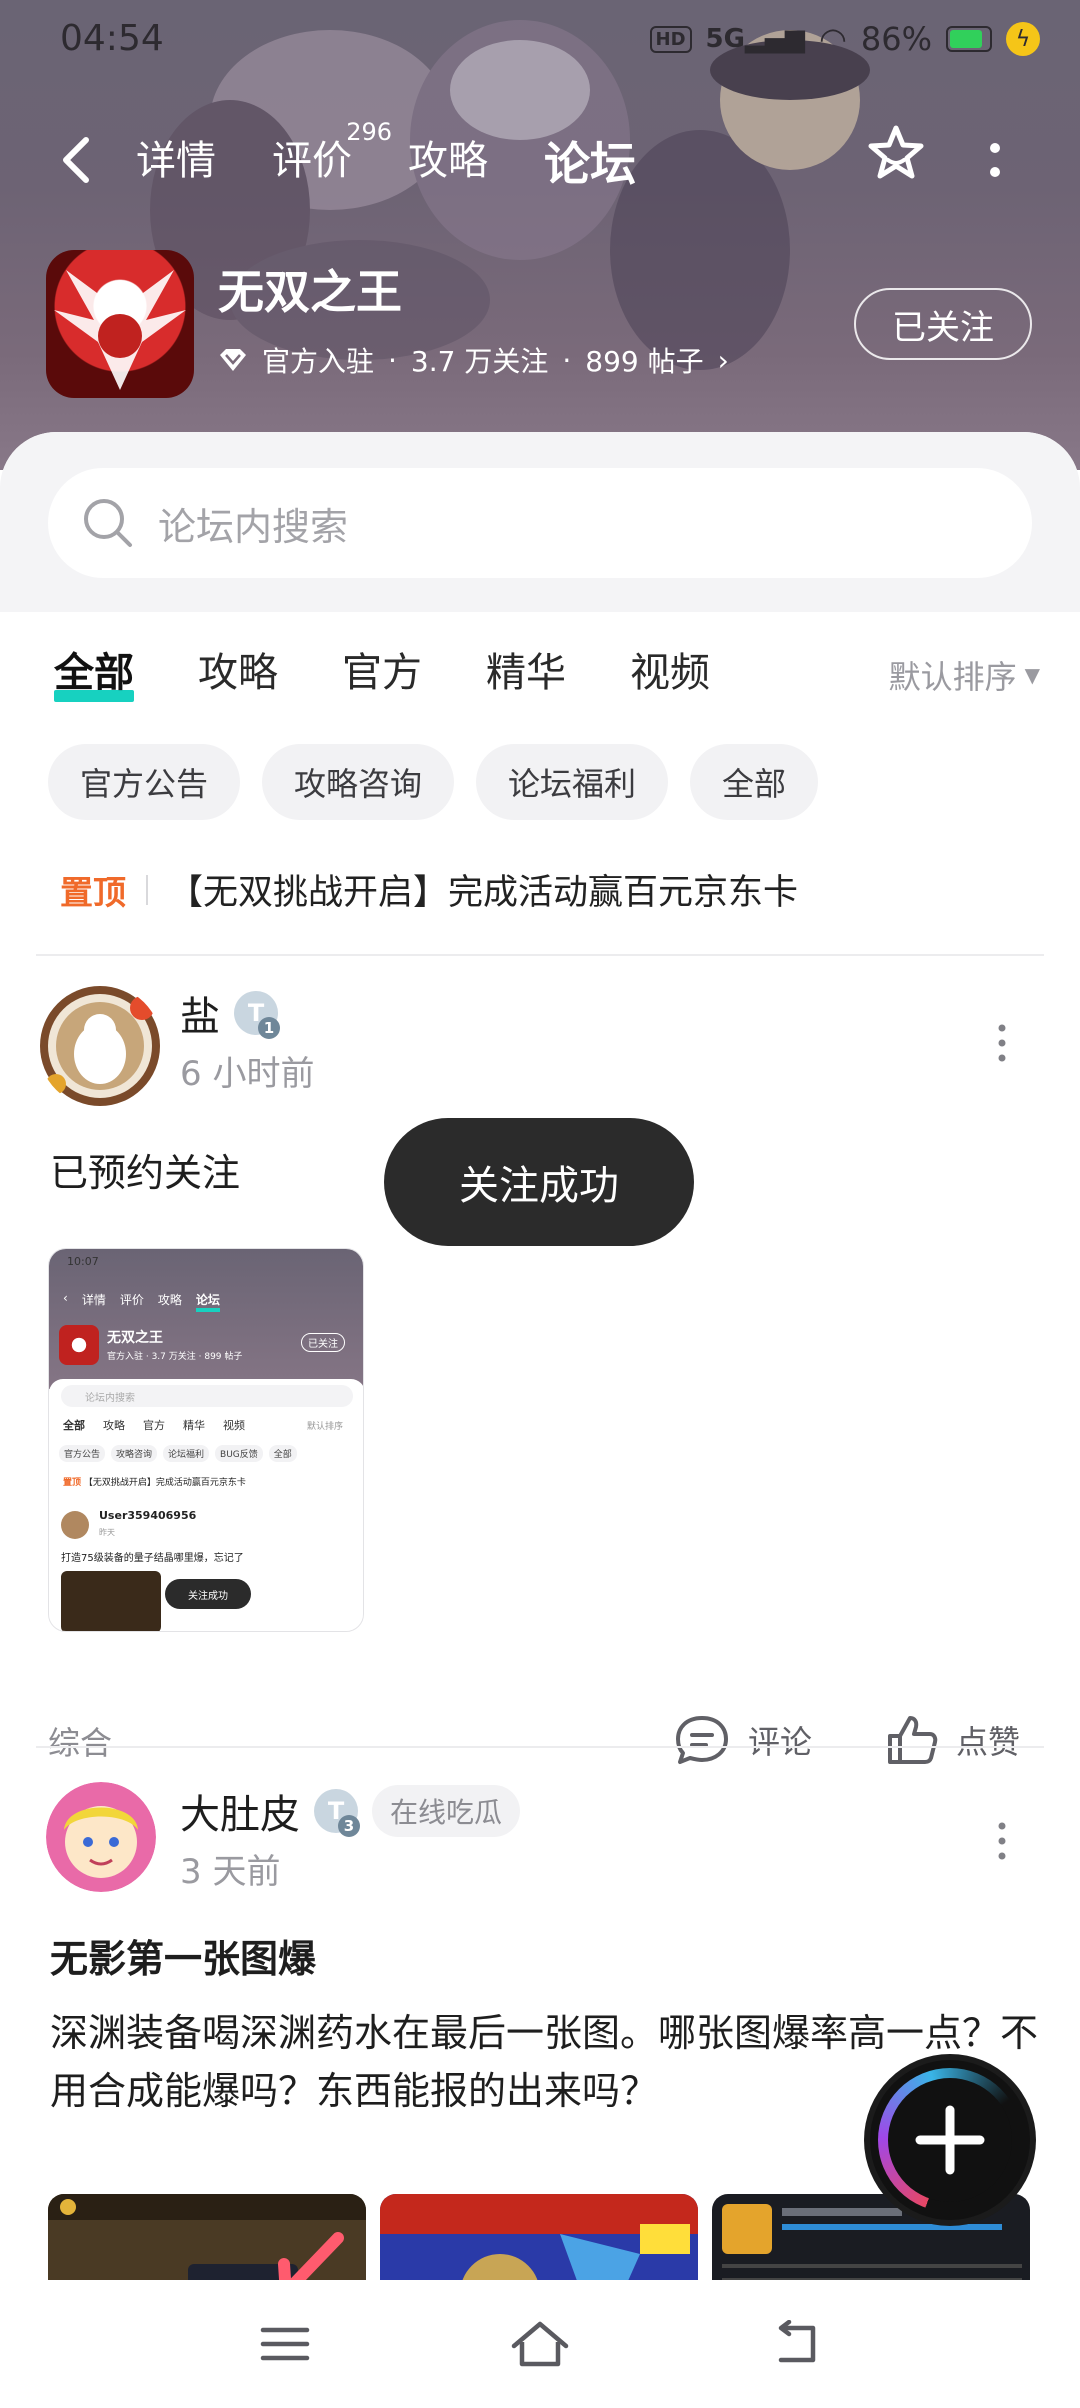 The height and width of the screenshot is (2408, 1080). I want to click on post-actions: 综合 评论 点赞, so click(540, 1741).